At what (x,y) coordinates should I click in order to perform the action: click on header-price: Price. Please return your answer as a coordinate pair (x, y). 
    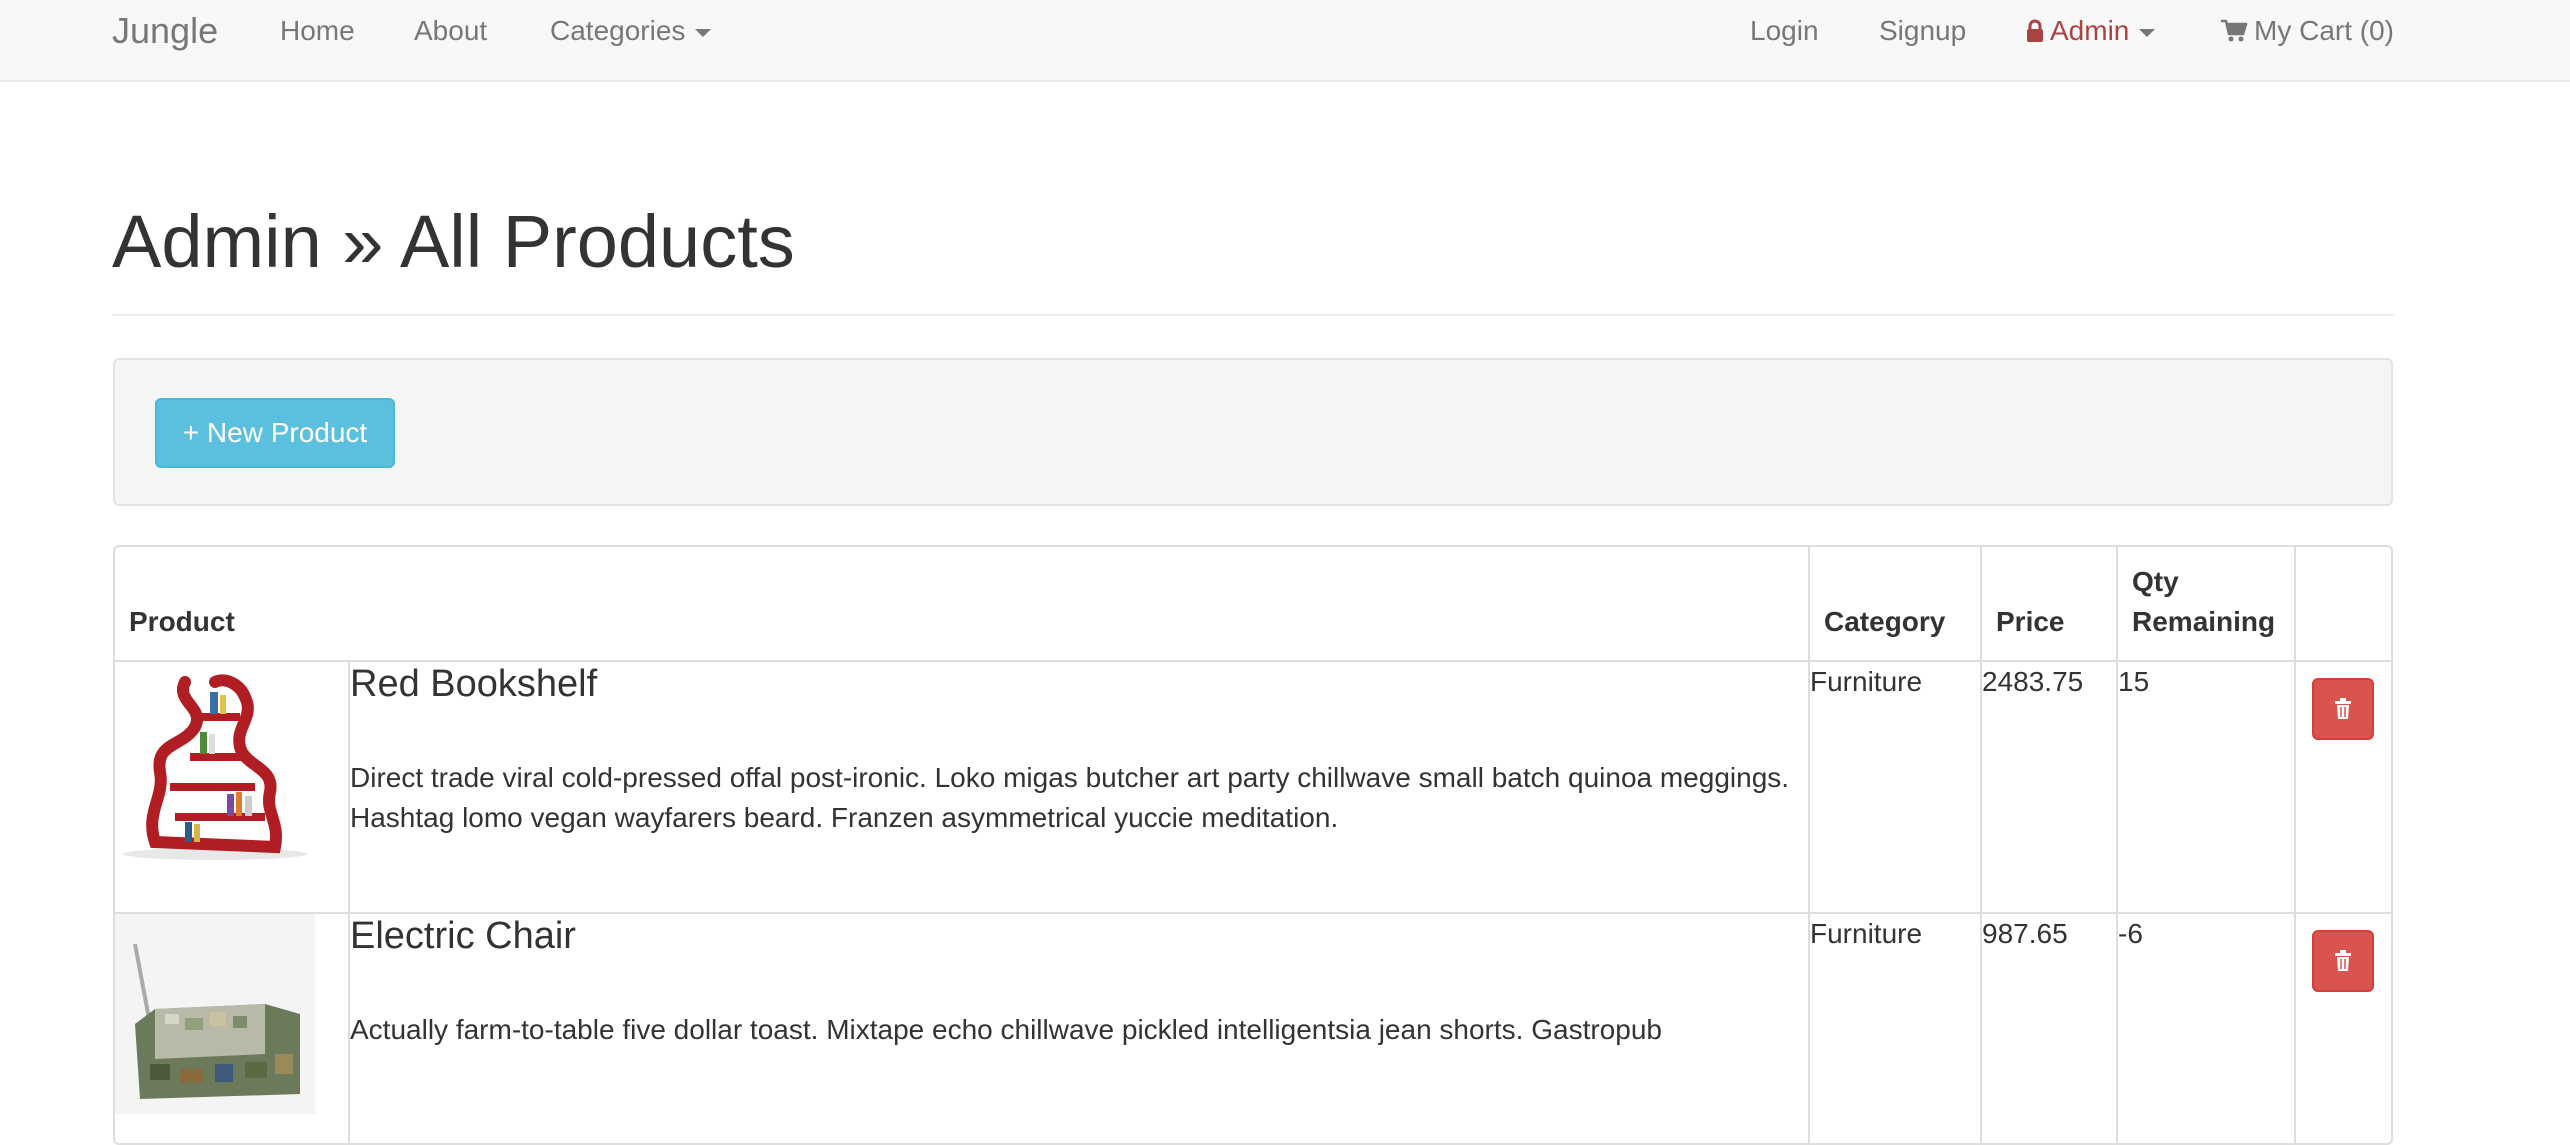
    Looking at the image, I should click on (2049, 604).